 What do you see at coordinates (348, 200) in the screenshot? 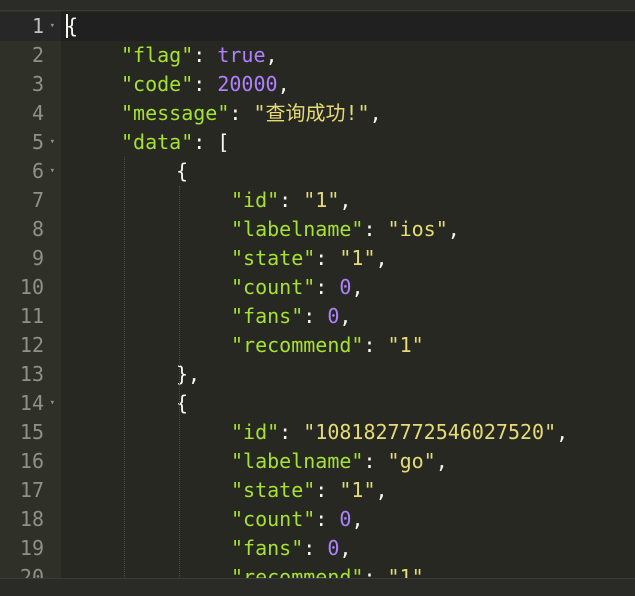
I see `code-line: "id": "1",` at bounding box center [348, 200].